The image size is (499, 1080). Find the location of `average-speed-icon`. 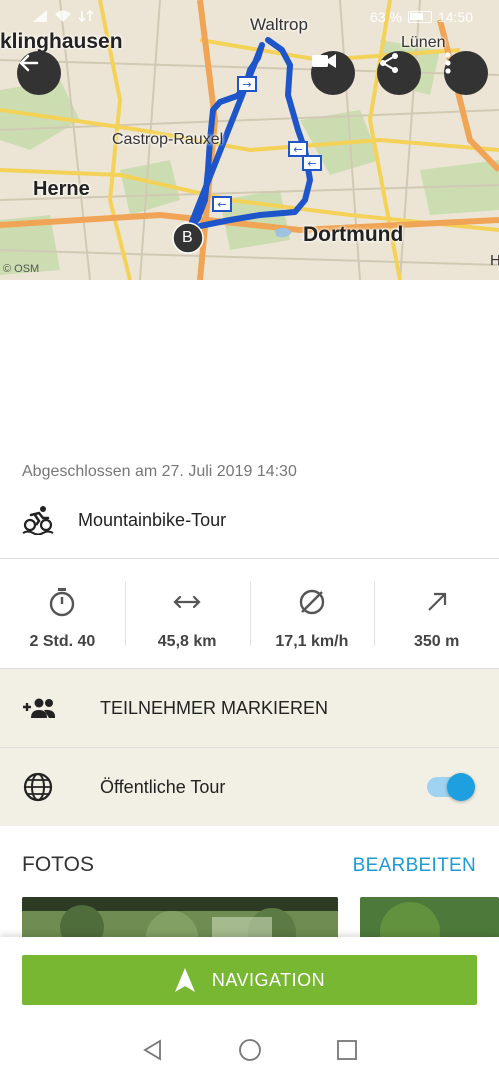

average-speed-icon is located at coordinates (312, 602).